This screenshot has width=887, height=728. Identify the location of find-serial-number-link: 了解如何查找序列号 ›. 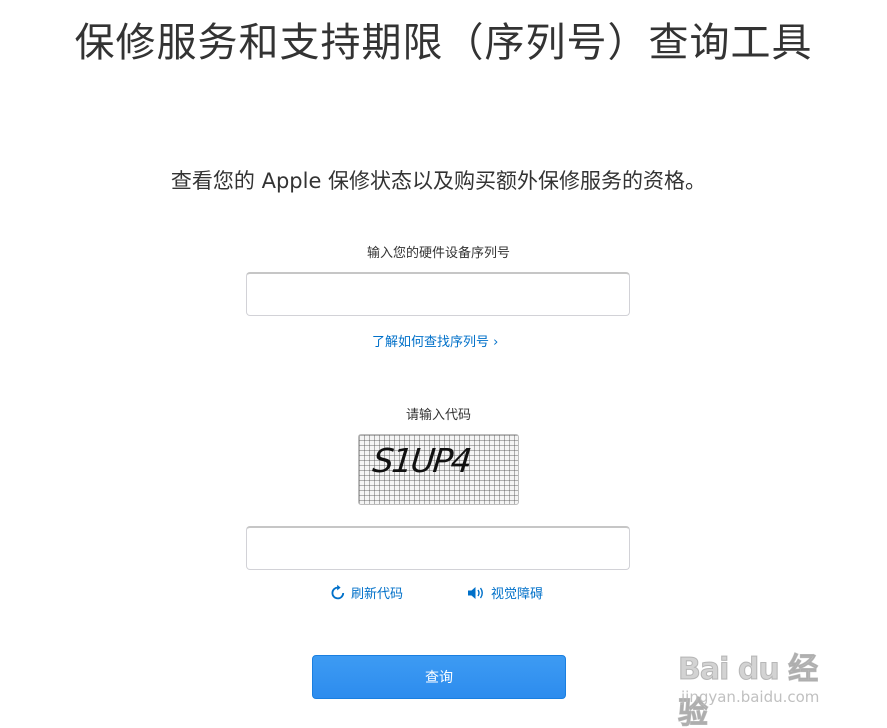
(435, 340).